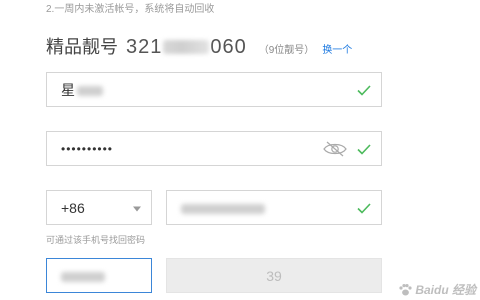 Image resolution: width=480 pixels, height=300 pixels. What do you see at coordinates (335, 149) in the screenshot?
I see `eye-slash-icon` at bounding box center [335, 149].